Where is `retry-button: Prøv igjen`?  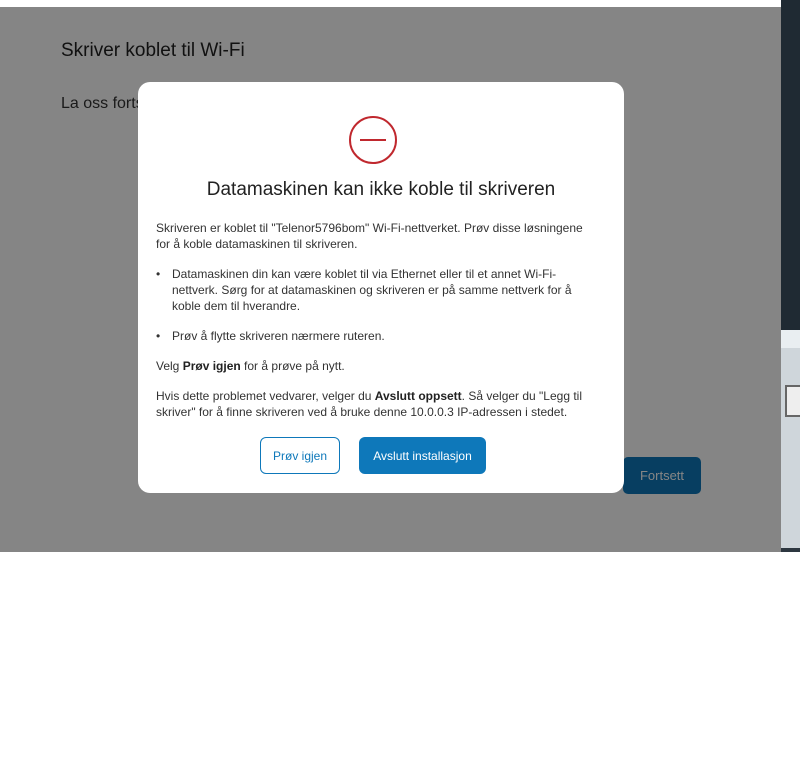
retry-button: Prøv igjen is located at coordinates (300, 455).